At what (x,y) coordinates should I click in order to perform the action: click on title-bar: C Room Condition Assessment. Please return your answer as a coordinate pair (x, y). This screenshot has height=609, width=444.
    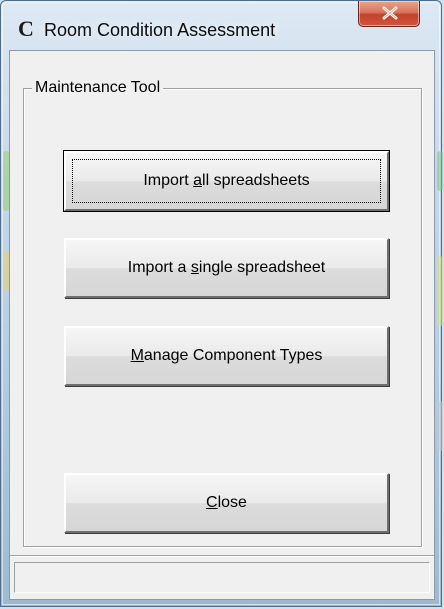
    Looking at the image, I should click on (222, 21).